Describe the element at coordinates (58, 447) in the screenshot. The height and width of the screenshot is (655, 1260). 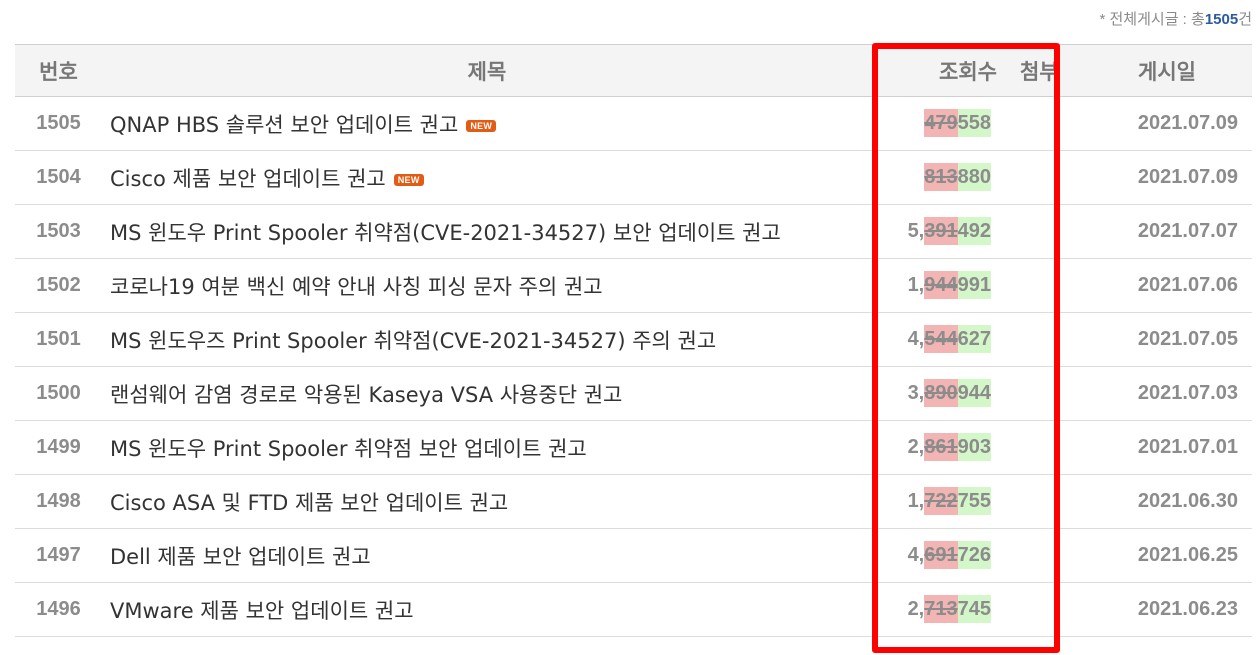
I see `post-number: 1499` at that location.